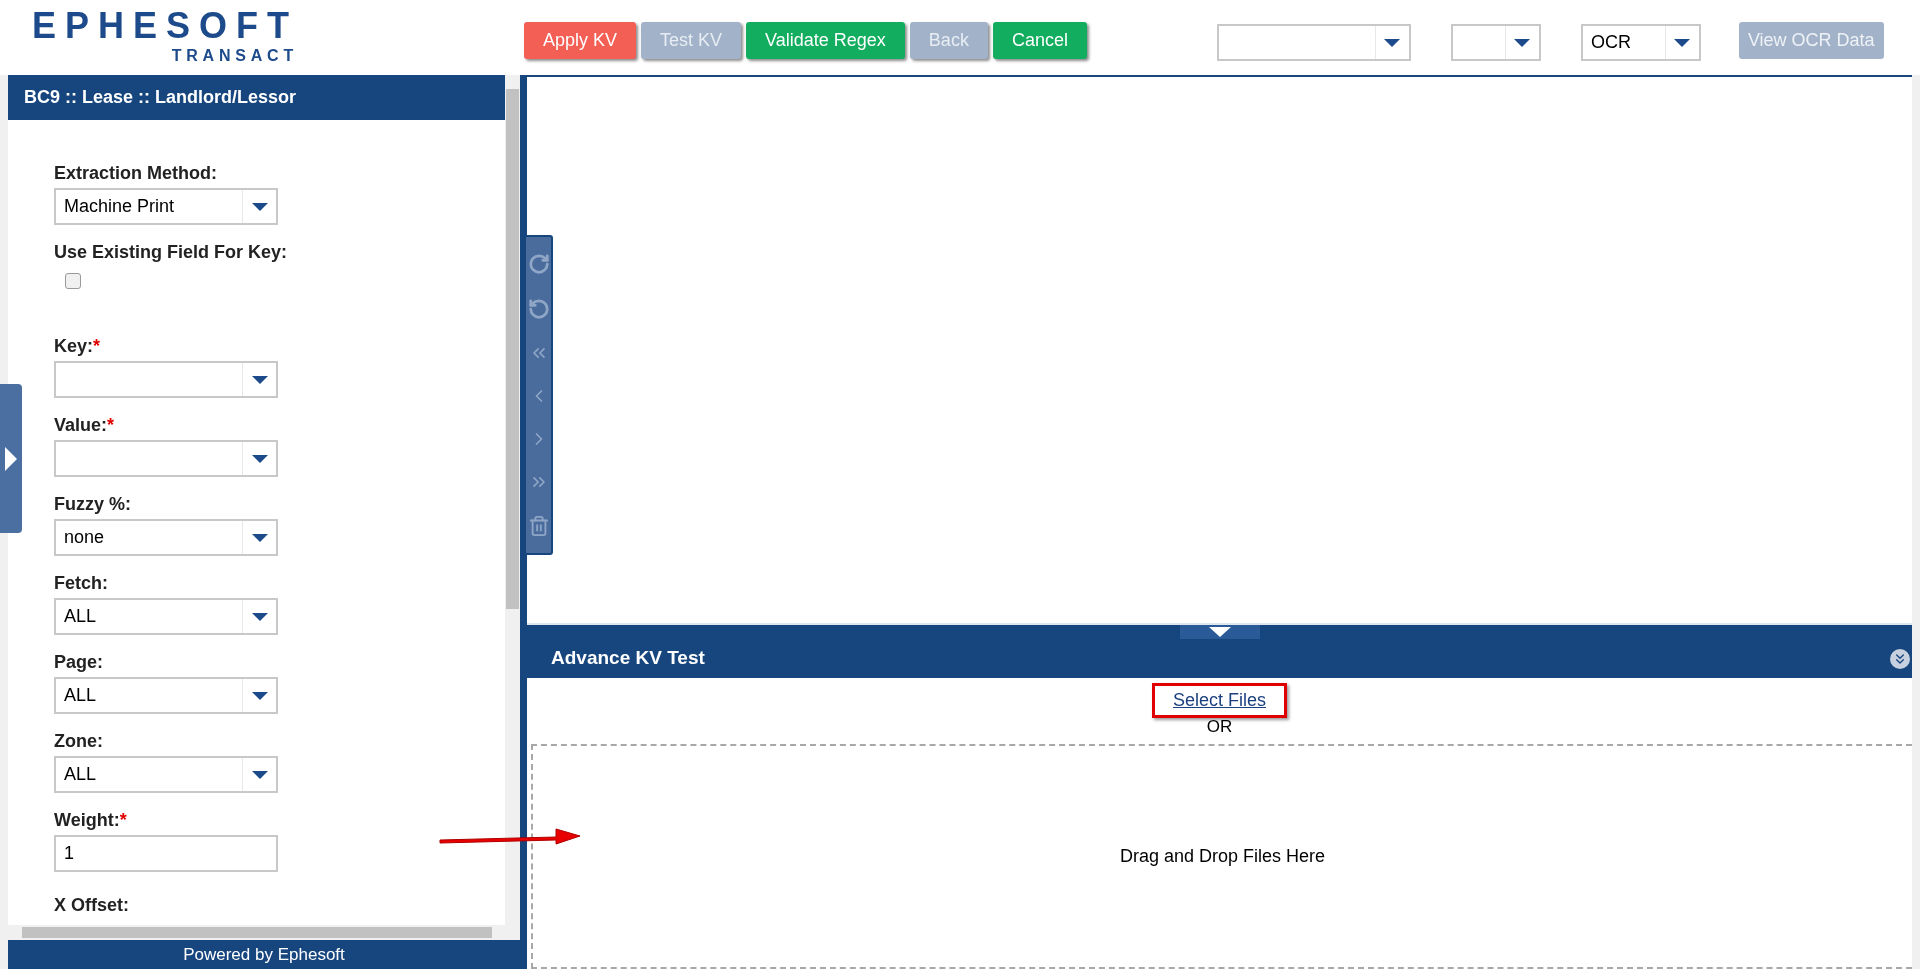  Describe the element at coordinates (171, 252) in the screenshot. I see `field-label: Use Existing Field For Key:` at that location.